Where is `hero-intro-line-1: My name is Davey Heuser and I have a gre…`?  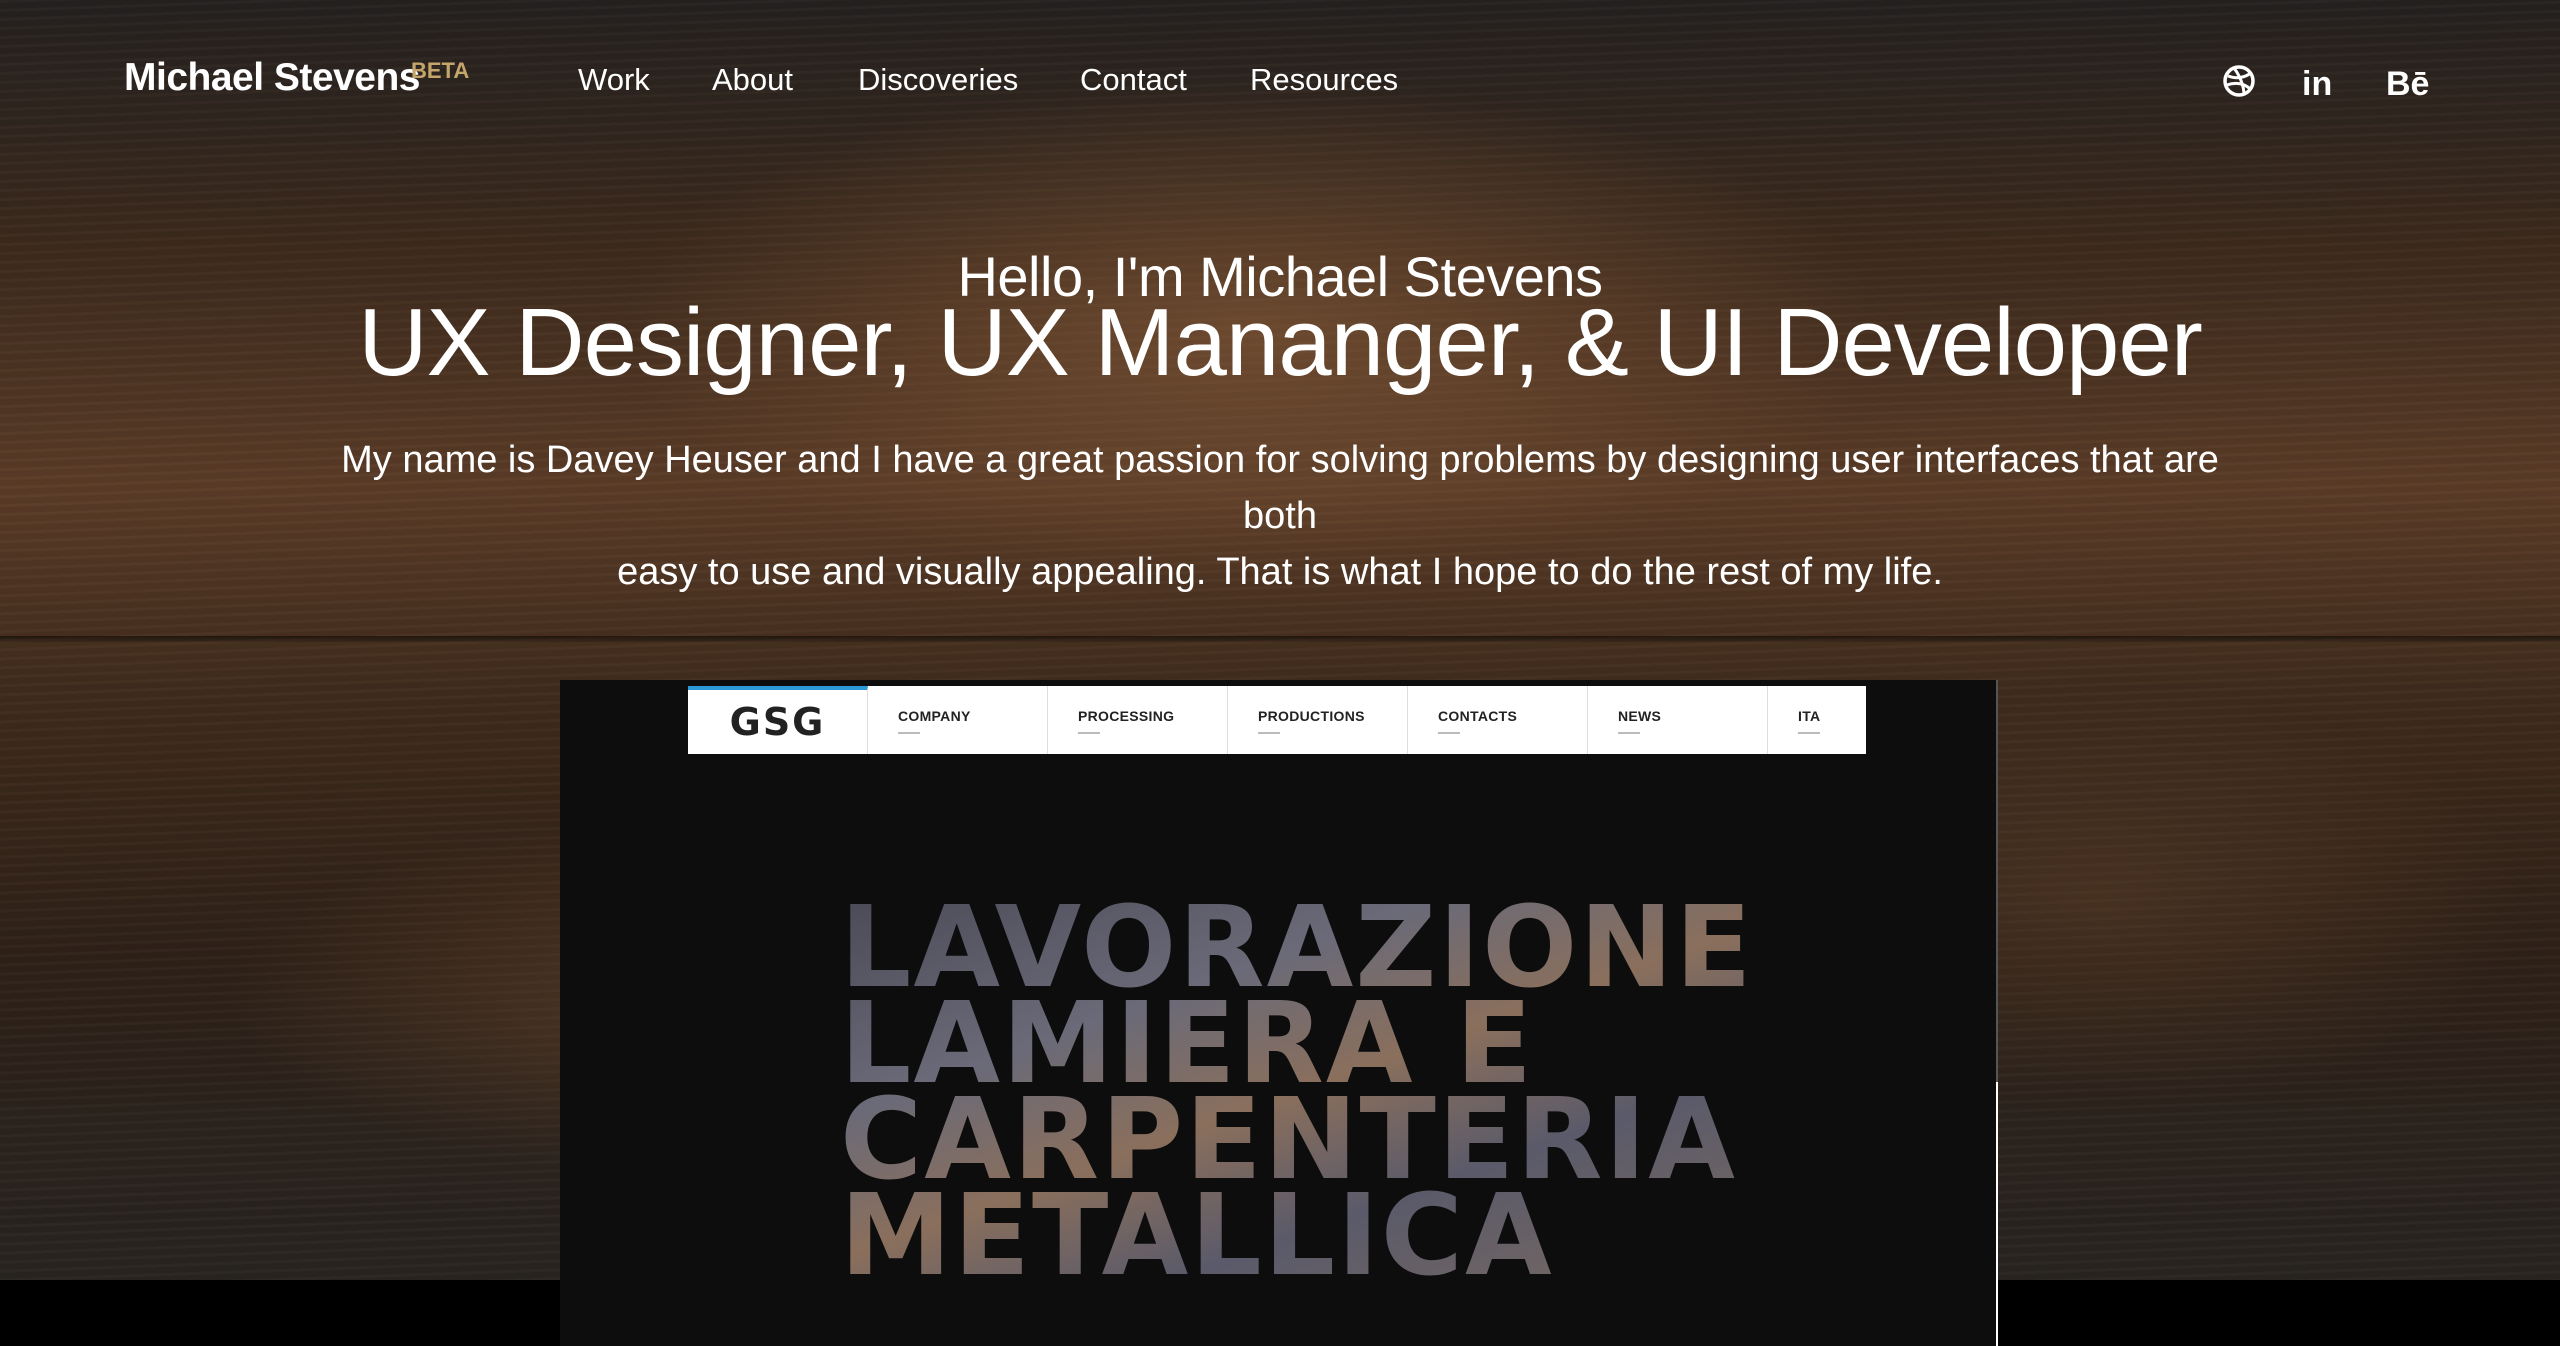
hero-intro-line-1: My name is Davey Heuser and I have a gre… is located at coordinates (1280, 488).